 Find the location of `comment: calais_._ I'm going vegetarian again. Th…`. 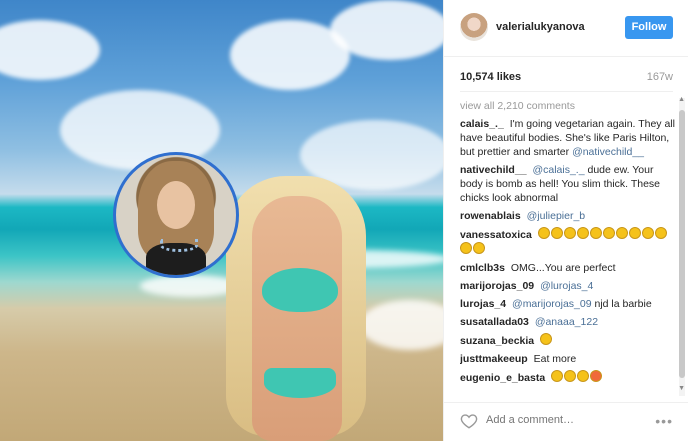

comment: calais_._ I'm going vegetarian again. Th… is located at coordinates (568, 138).